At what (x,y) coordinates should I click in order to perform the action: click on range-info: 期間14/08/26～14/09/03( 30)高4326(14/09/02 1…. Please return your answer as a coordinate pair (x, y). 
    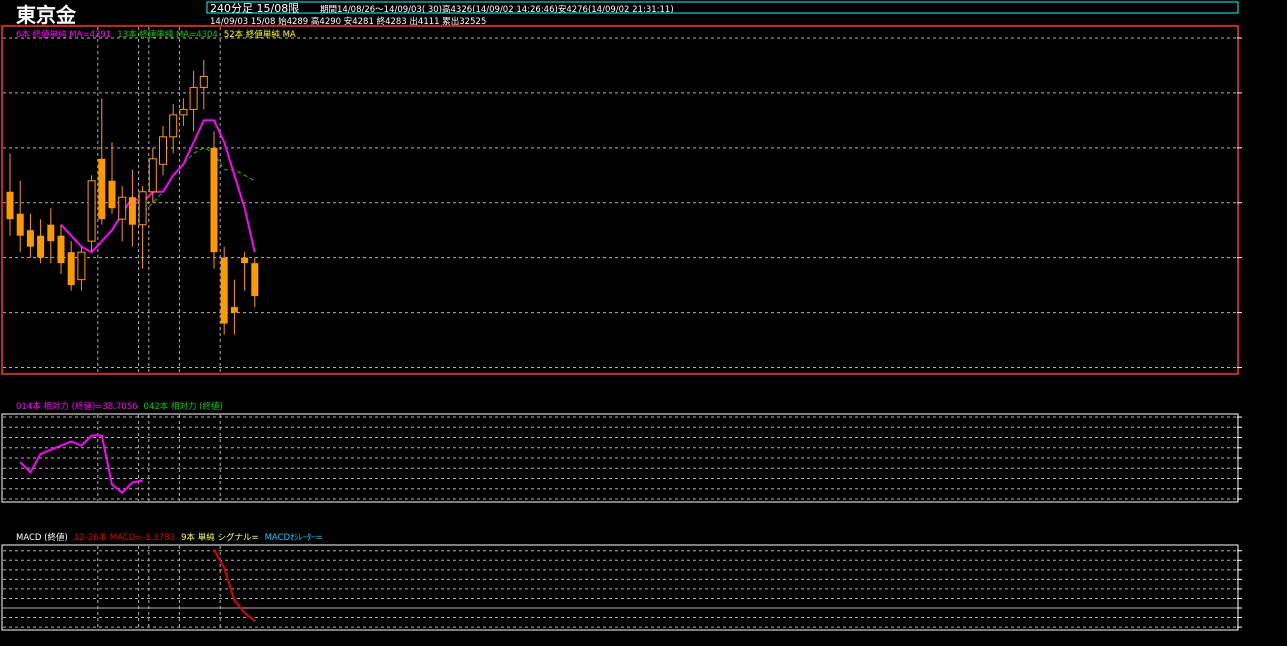
    Looking at the image, I should click on (497, 9).